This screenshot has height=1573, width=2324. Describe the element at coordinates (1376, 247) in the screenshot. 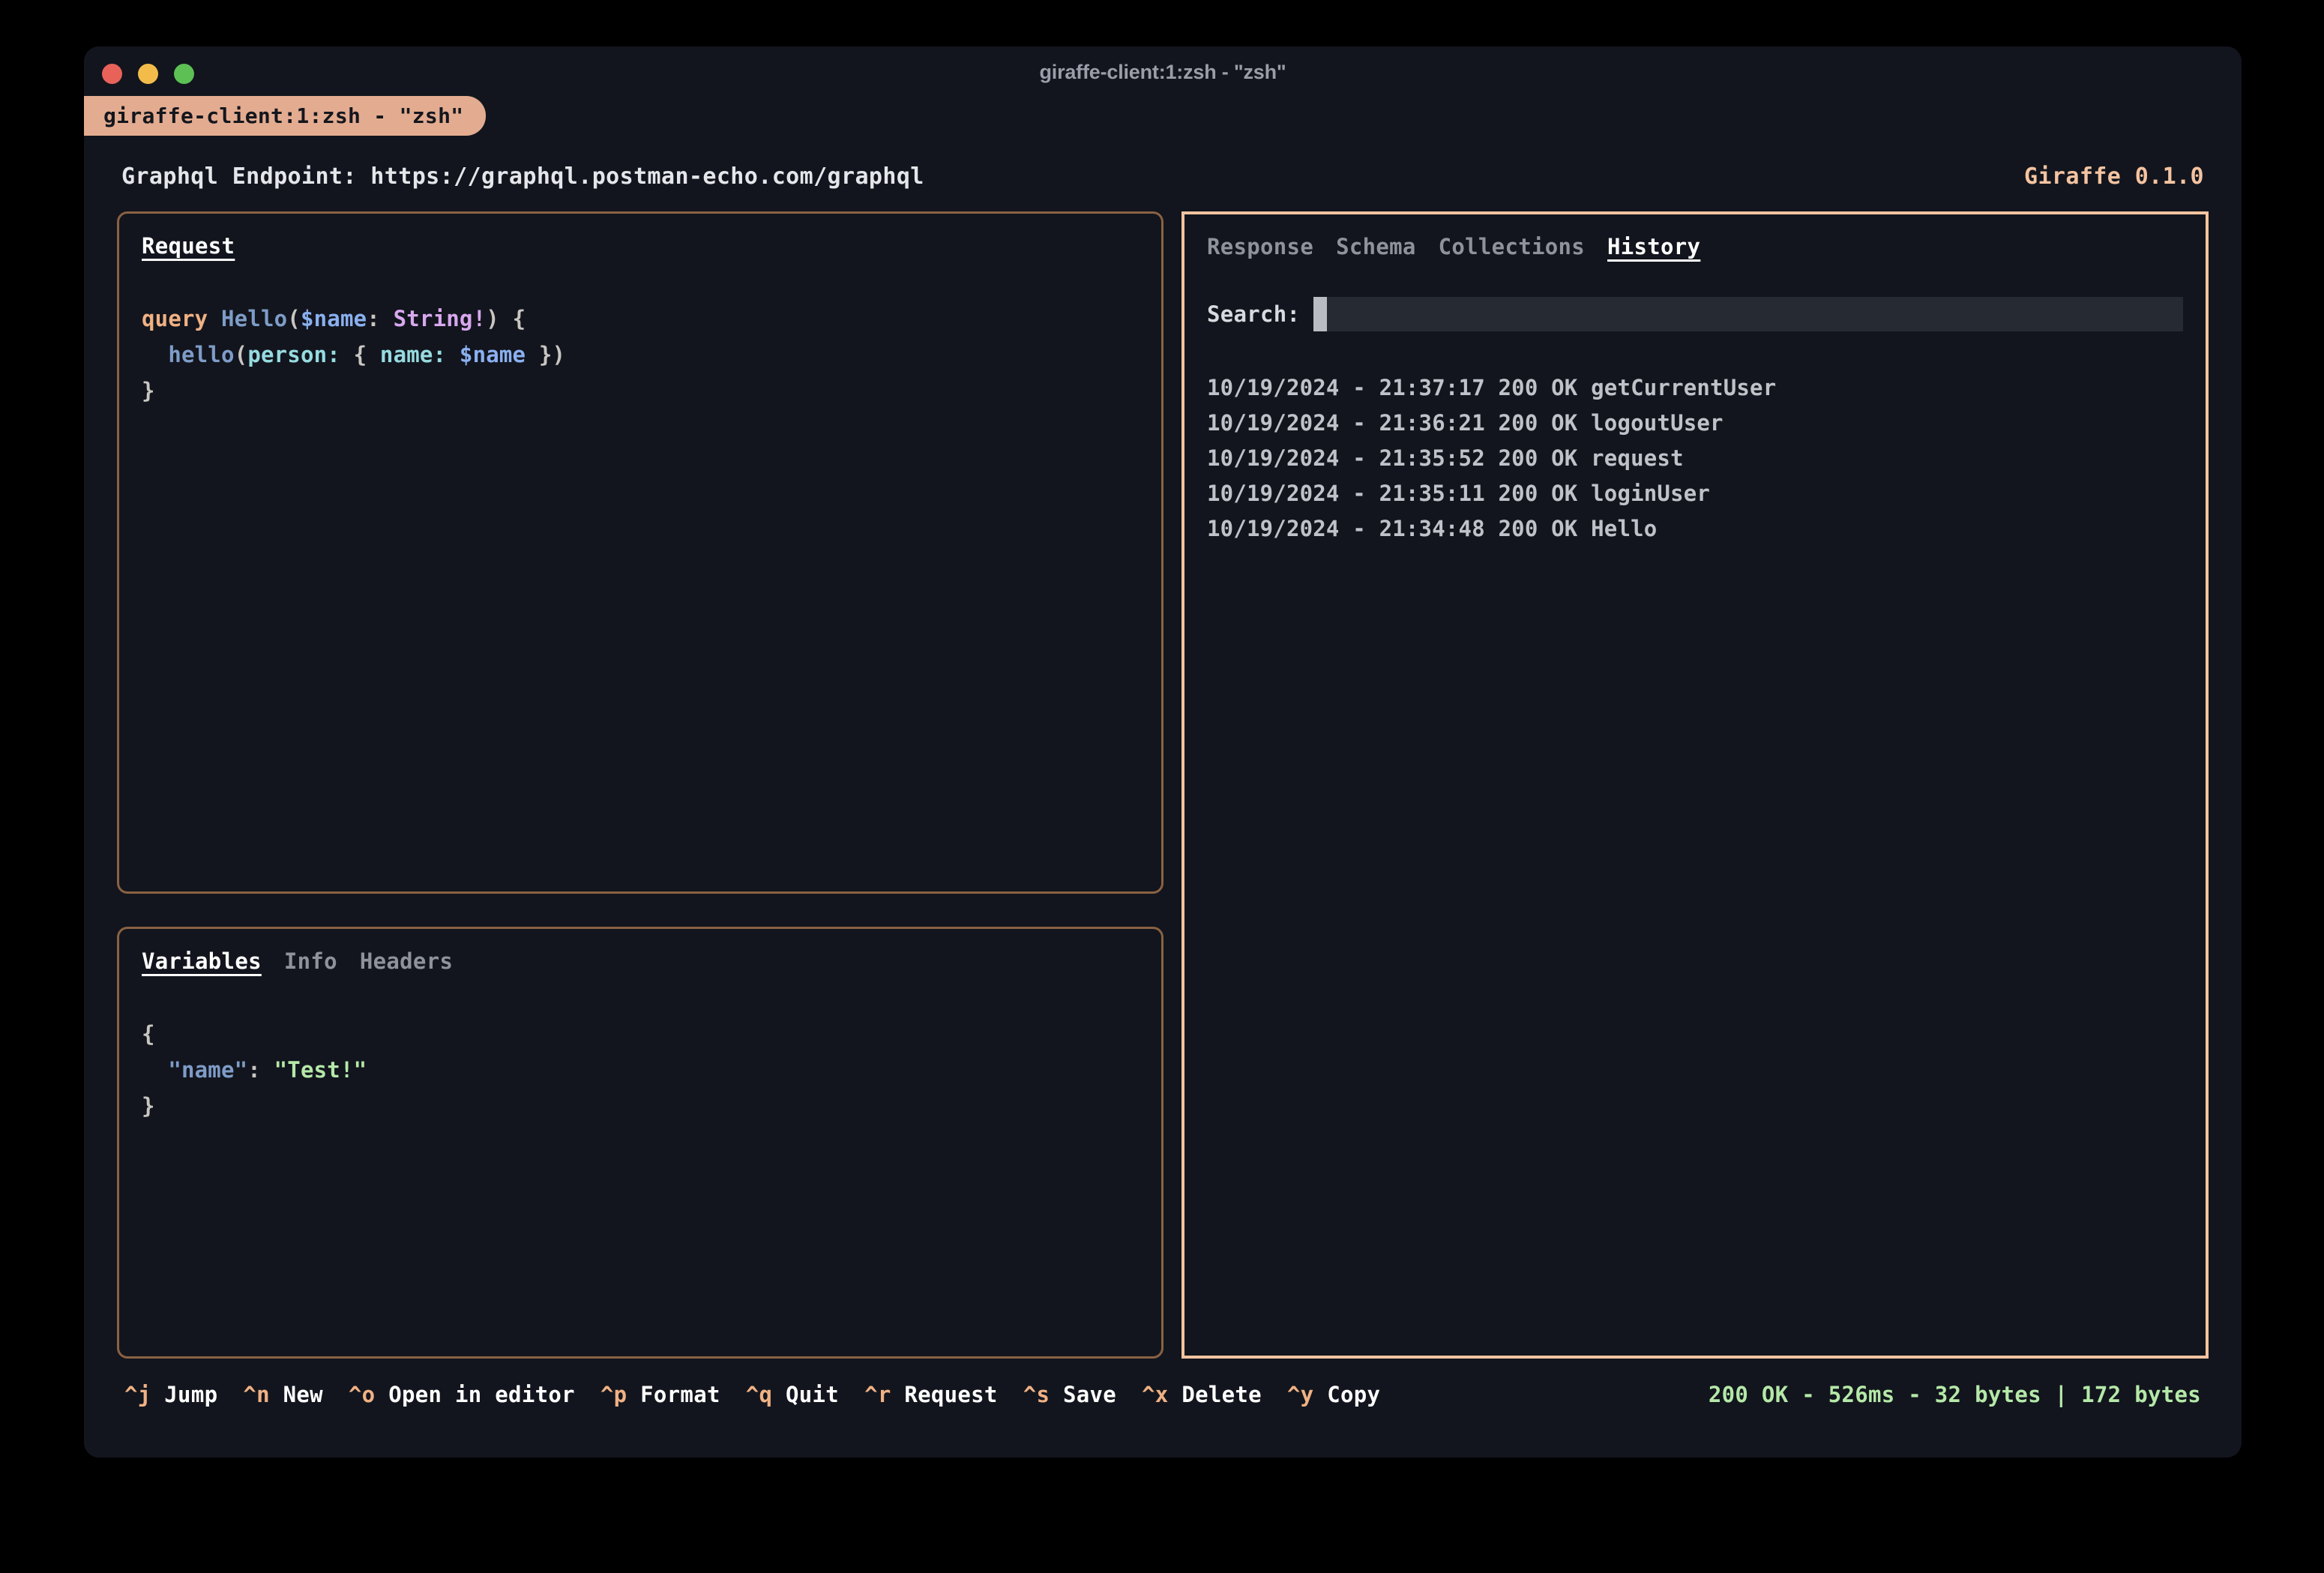

I see `tab-schema: Schema` at that location.